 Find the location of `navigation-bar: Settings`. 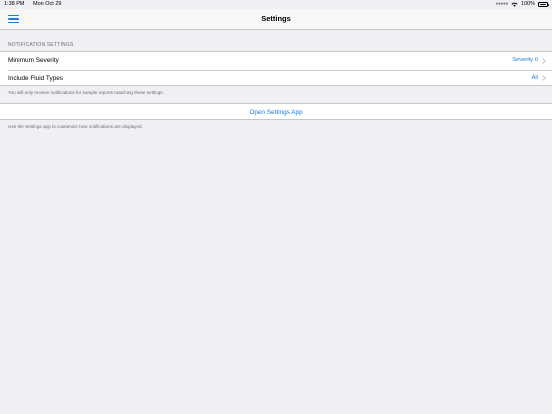

navigation-bar: Settings is located at coordinates (276, 19).